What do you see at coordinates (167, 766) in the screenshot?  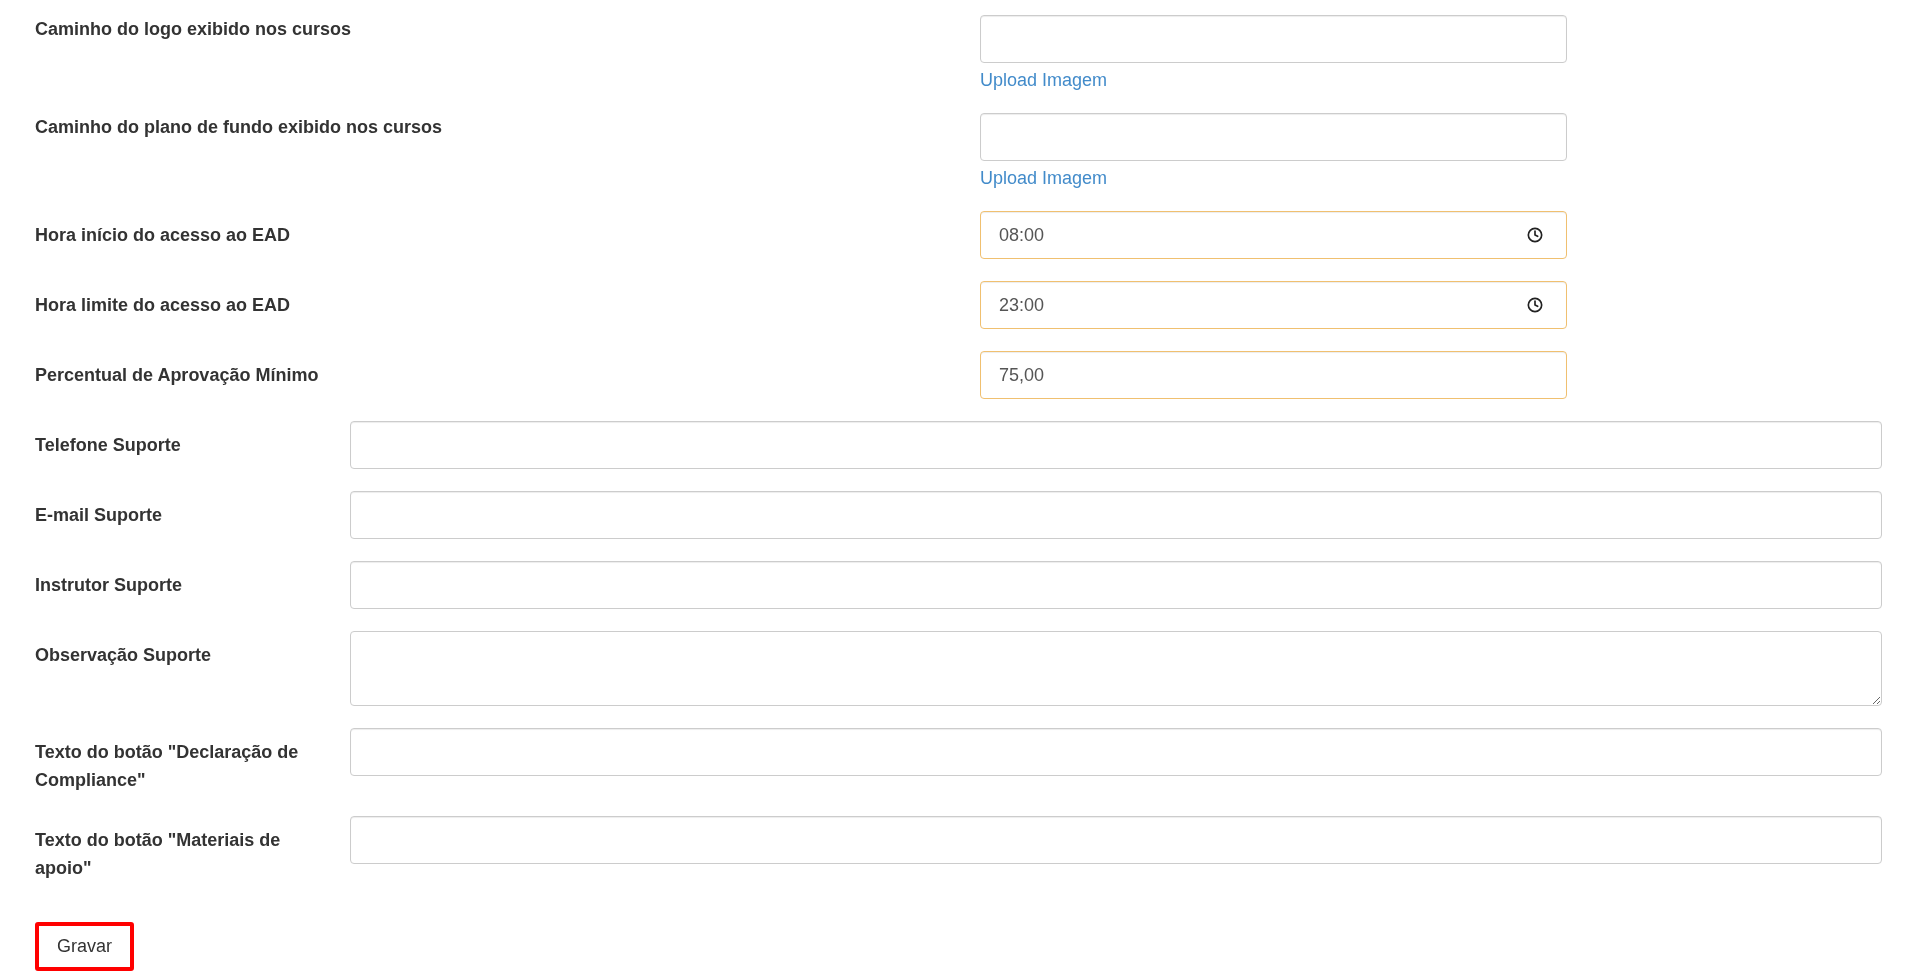 I see `field-label: Texto do botão "Declaração de Compliance"` at bounding box center [167, 766].